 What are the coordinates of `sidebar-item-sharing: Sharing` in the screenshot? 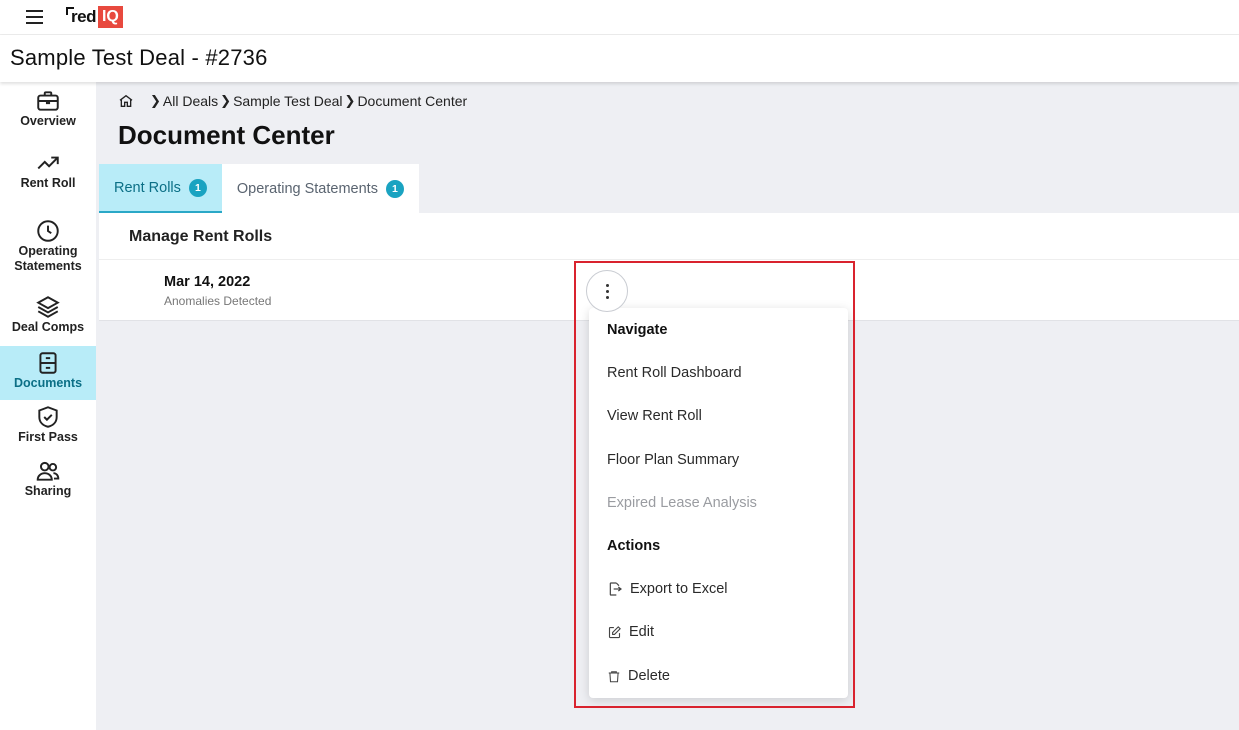 It's located at (48, 483).